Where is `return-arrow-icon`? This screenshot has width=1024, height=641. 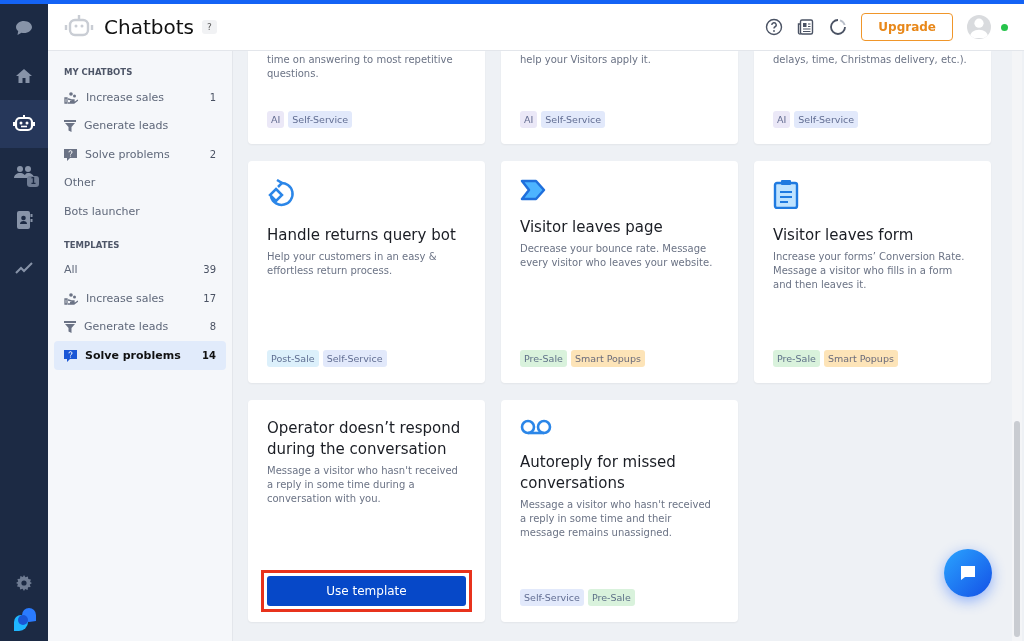
return-arrow-icon is located at coordinates (282, 194).